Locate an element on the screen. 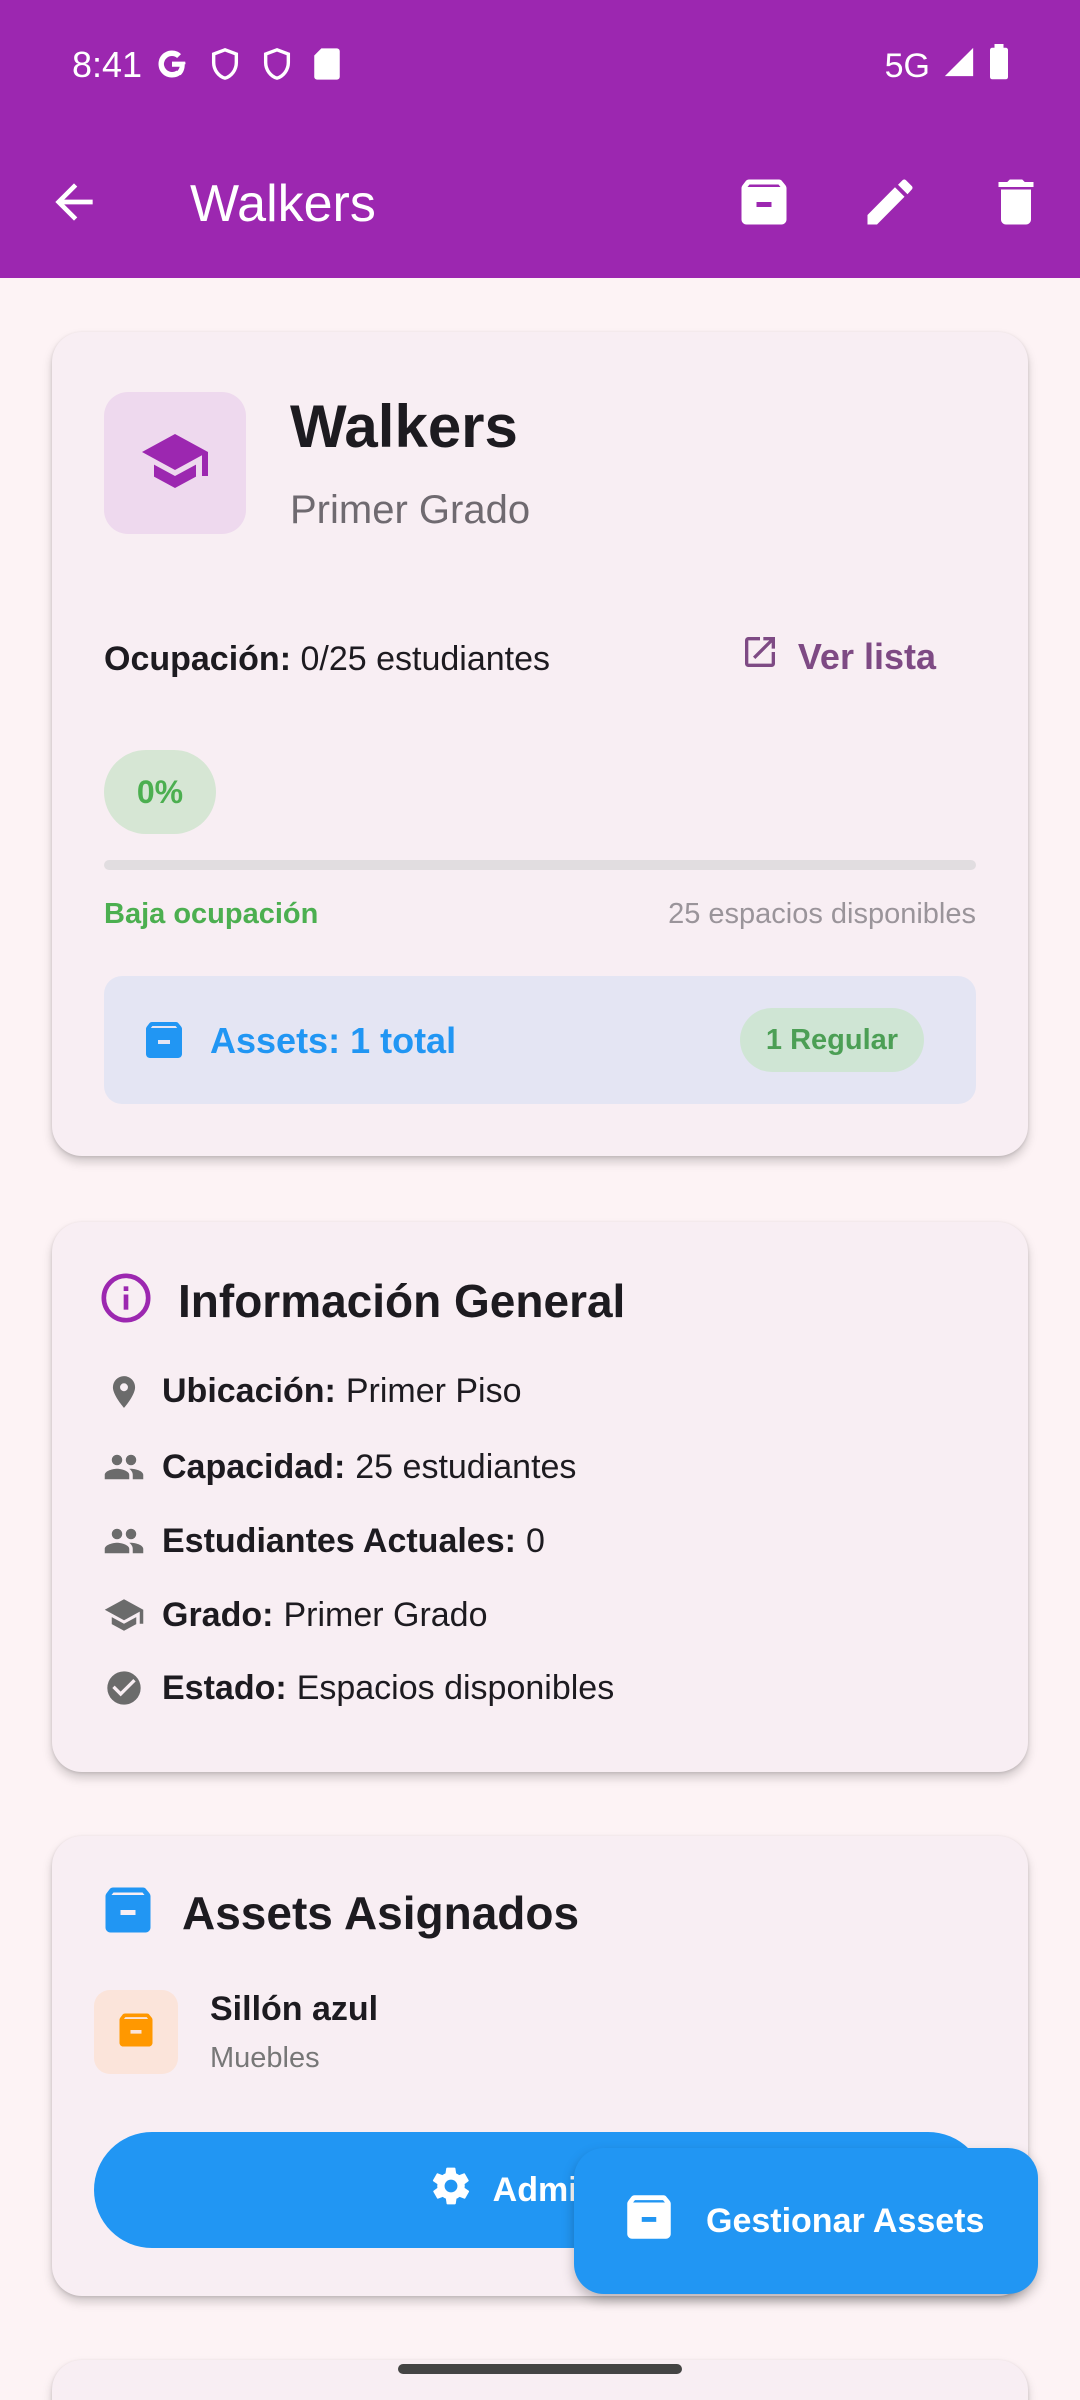  delete-icon is located at coordinates (1016, 202).